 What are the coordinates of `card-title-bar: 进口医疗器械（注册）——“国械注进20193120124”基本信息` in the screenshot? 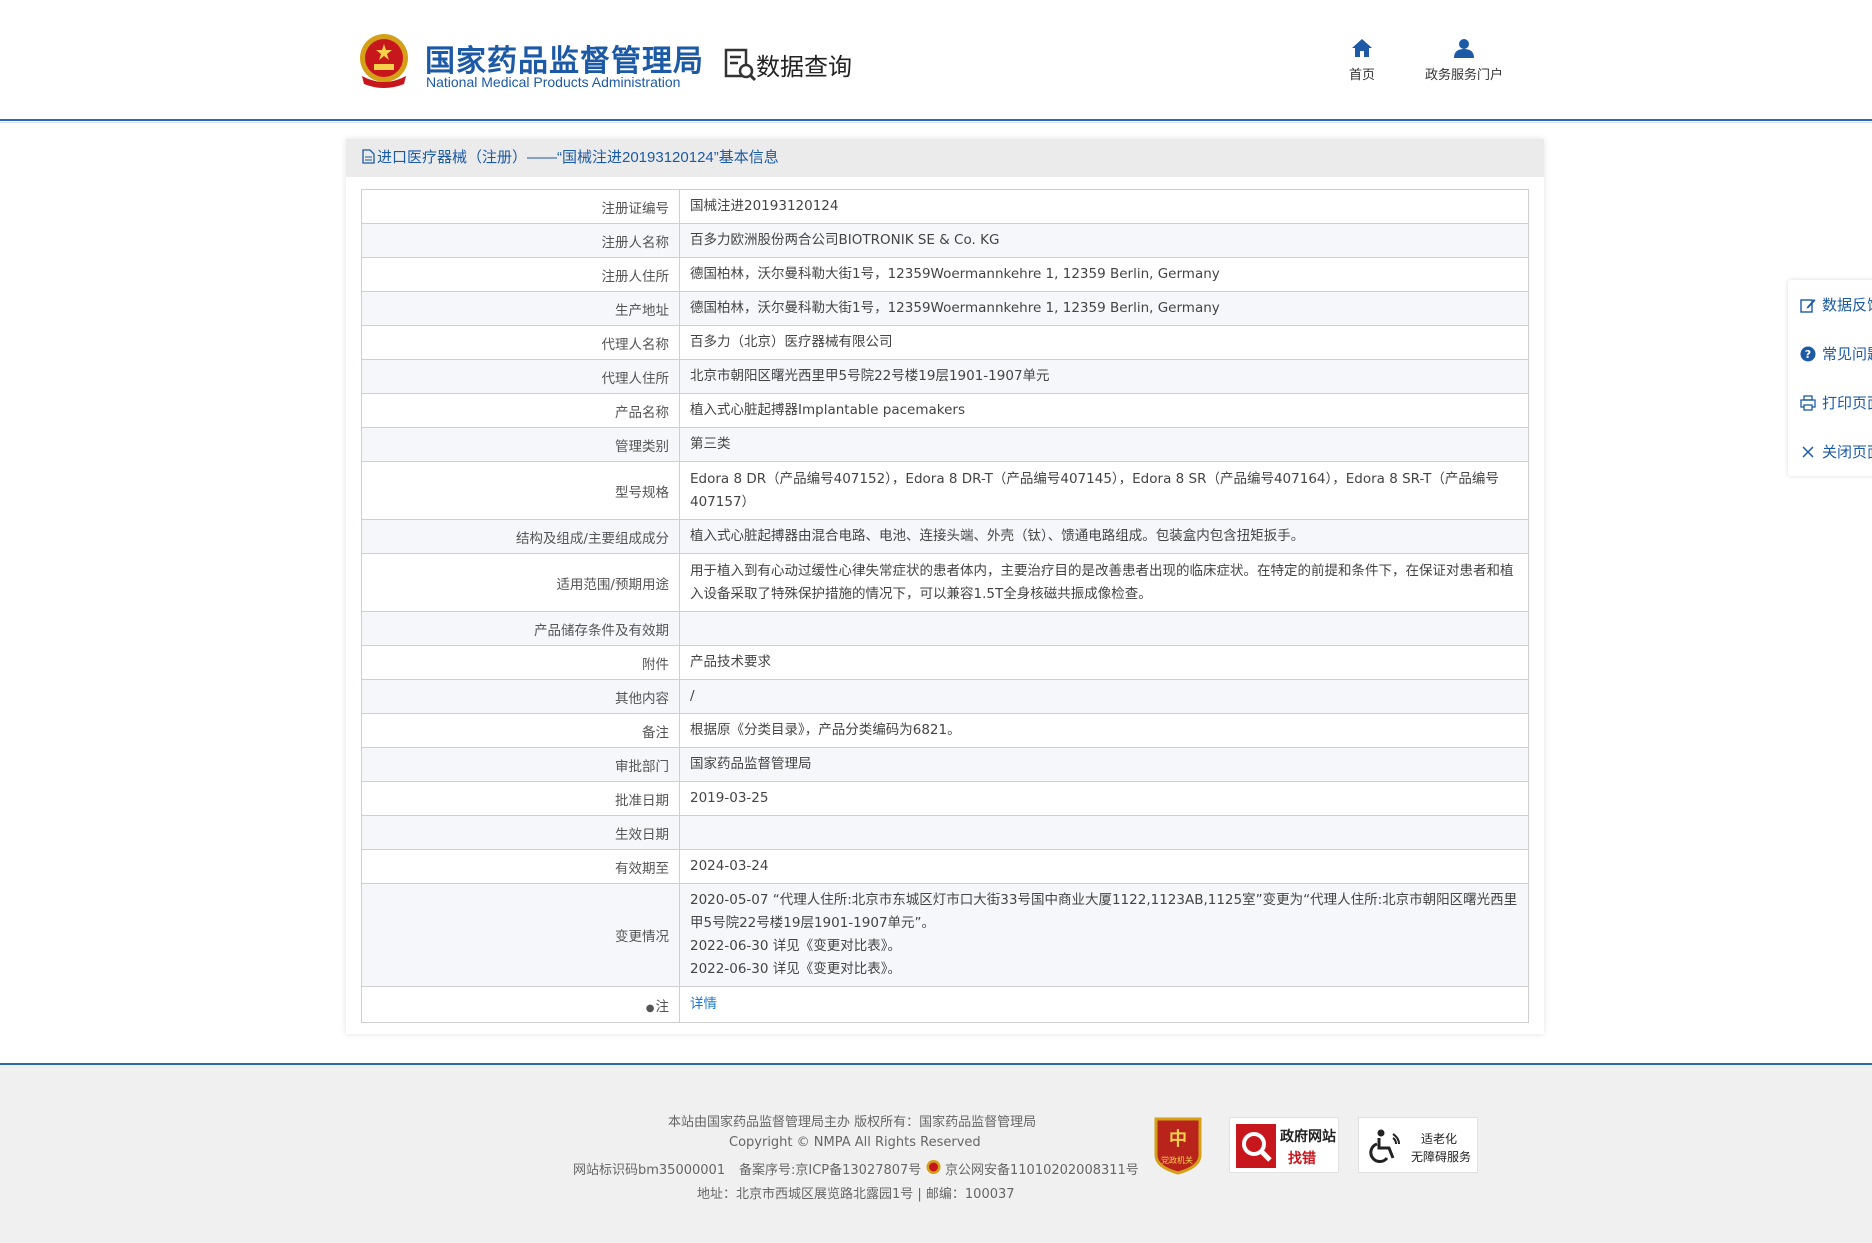 It's located at (945, 158).